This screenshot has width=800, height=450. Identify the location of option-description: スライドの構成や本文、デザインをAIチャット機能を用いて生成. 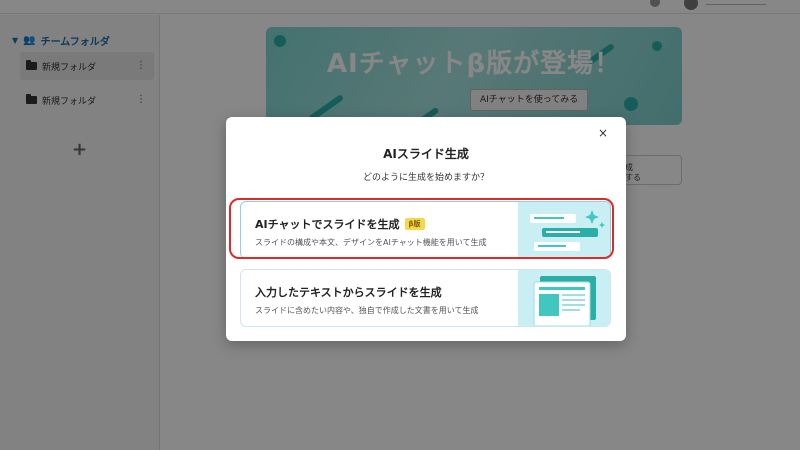
(371, 242).